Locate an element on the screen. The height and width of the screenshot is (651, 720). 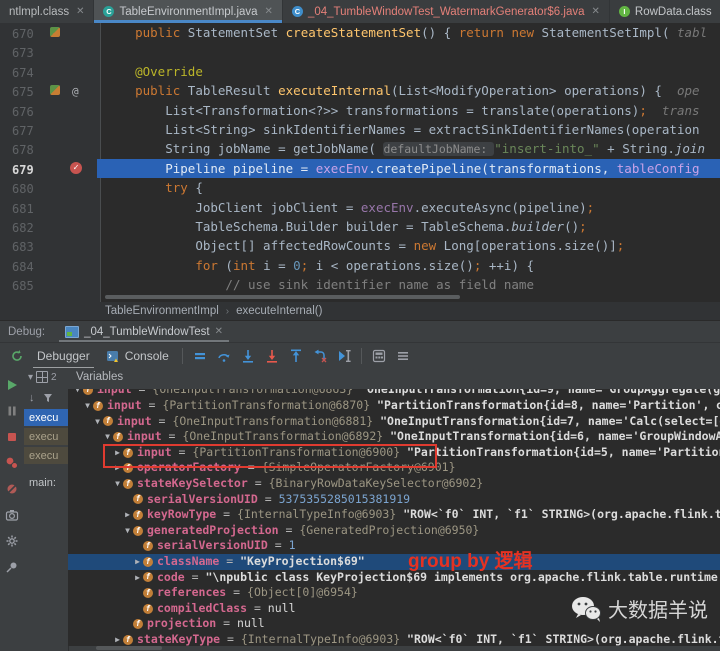
frame-item: main: is located at coordinates (46, 482).